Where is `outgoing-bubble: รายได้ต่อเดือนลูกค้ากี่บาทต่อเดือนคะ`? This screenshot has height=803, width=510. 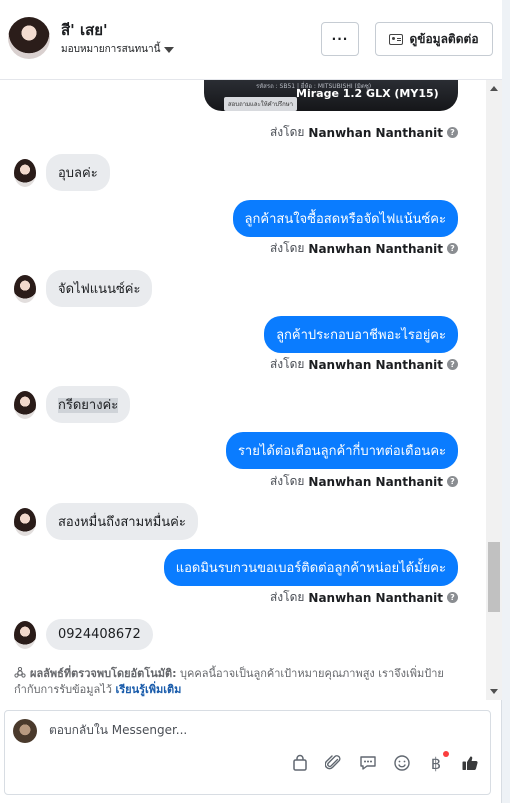
outgoing-bubble: รายได้ต่อเดือนลูกค้ากี่บาทต่อเดือนคะ is located at coordinates (341, 450).